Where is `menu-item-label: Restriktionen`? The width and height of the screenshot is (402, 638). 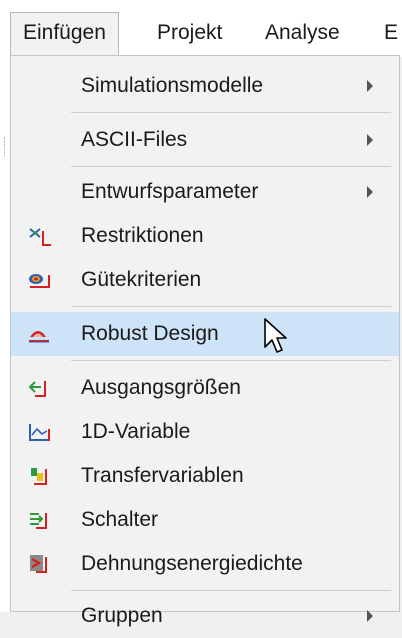 menu-item-label: Restriktionen is located at coordinates (142, 235).